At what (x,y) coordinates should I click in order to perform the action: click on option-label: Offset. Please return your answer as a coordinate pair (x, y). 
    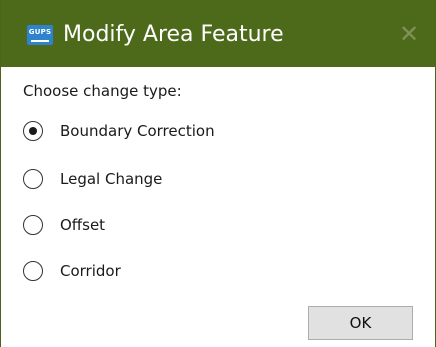
    Looking at the image, I should click on (83, 225).